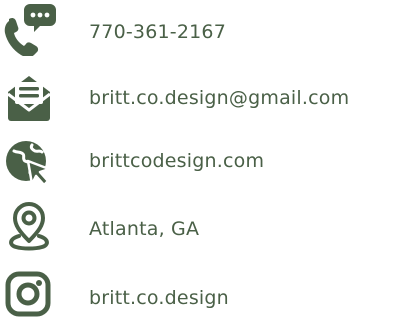  Describe the element at coordinates (29, 98) in the screenshot. I see `email-envelope-icon` at that location.